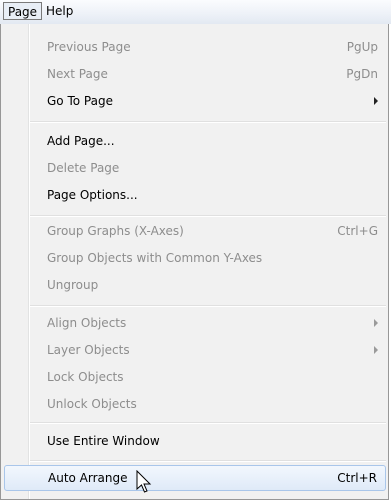  What do you see at coordinates (195, 47) in the screenshot?
I see `menu-item-previous-page: Previous Page PgUp` at bounding box center [195, 47].